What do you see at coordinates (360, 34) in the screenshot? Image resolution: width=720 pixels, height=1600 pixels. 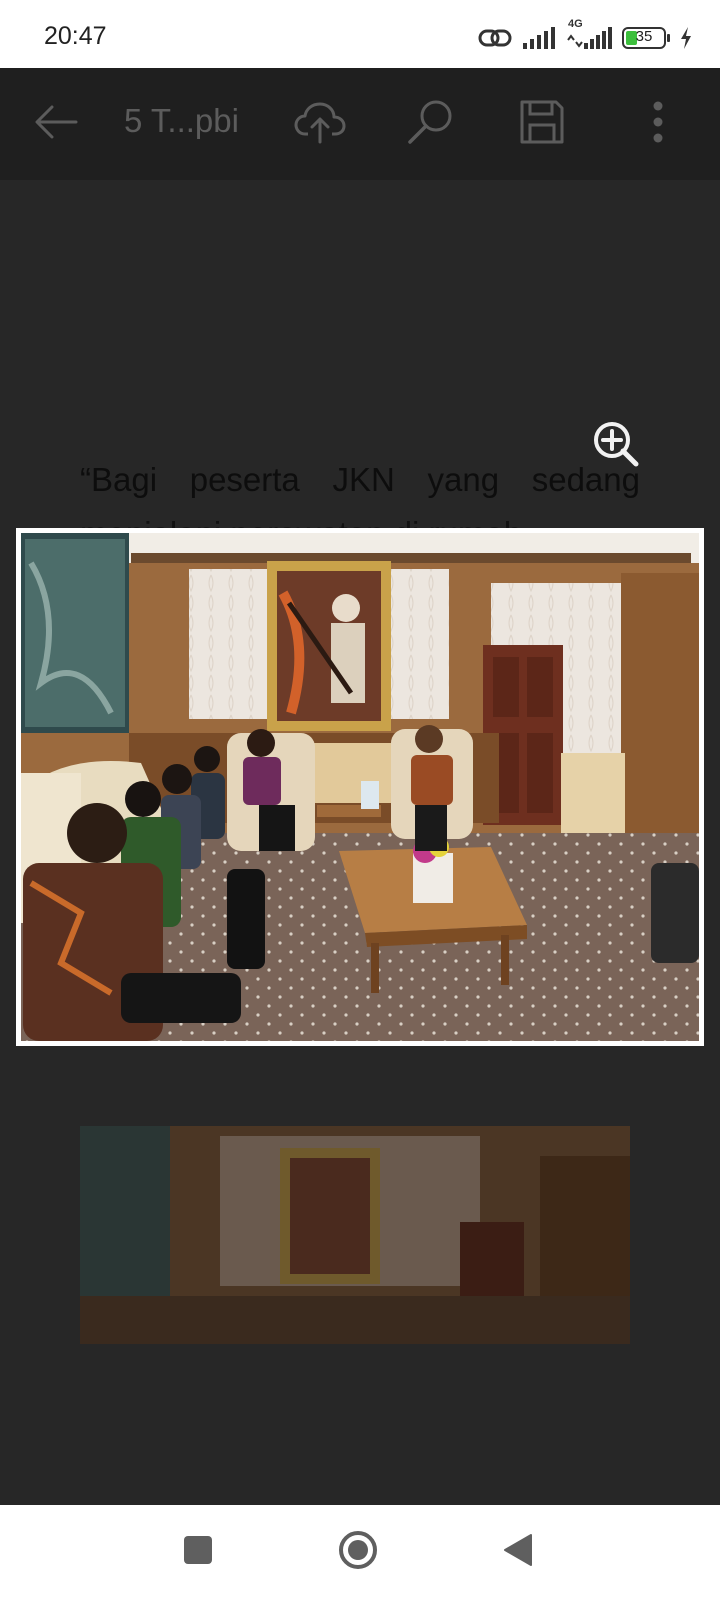 I see `status-bar: 20:47 4G 35` at bounding box center [360, 34].